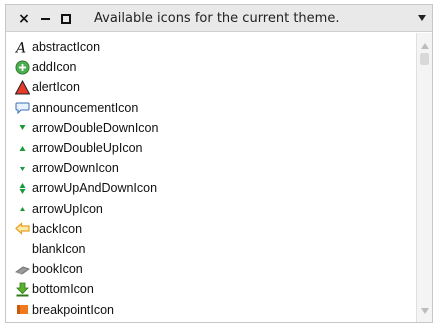 The image size is (434, 325). Describe the element at coordinates (22, 208) in the screenshot. I see `arrow-up-icon` at that location.